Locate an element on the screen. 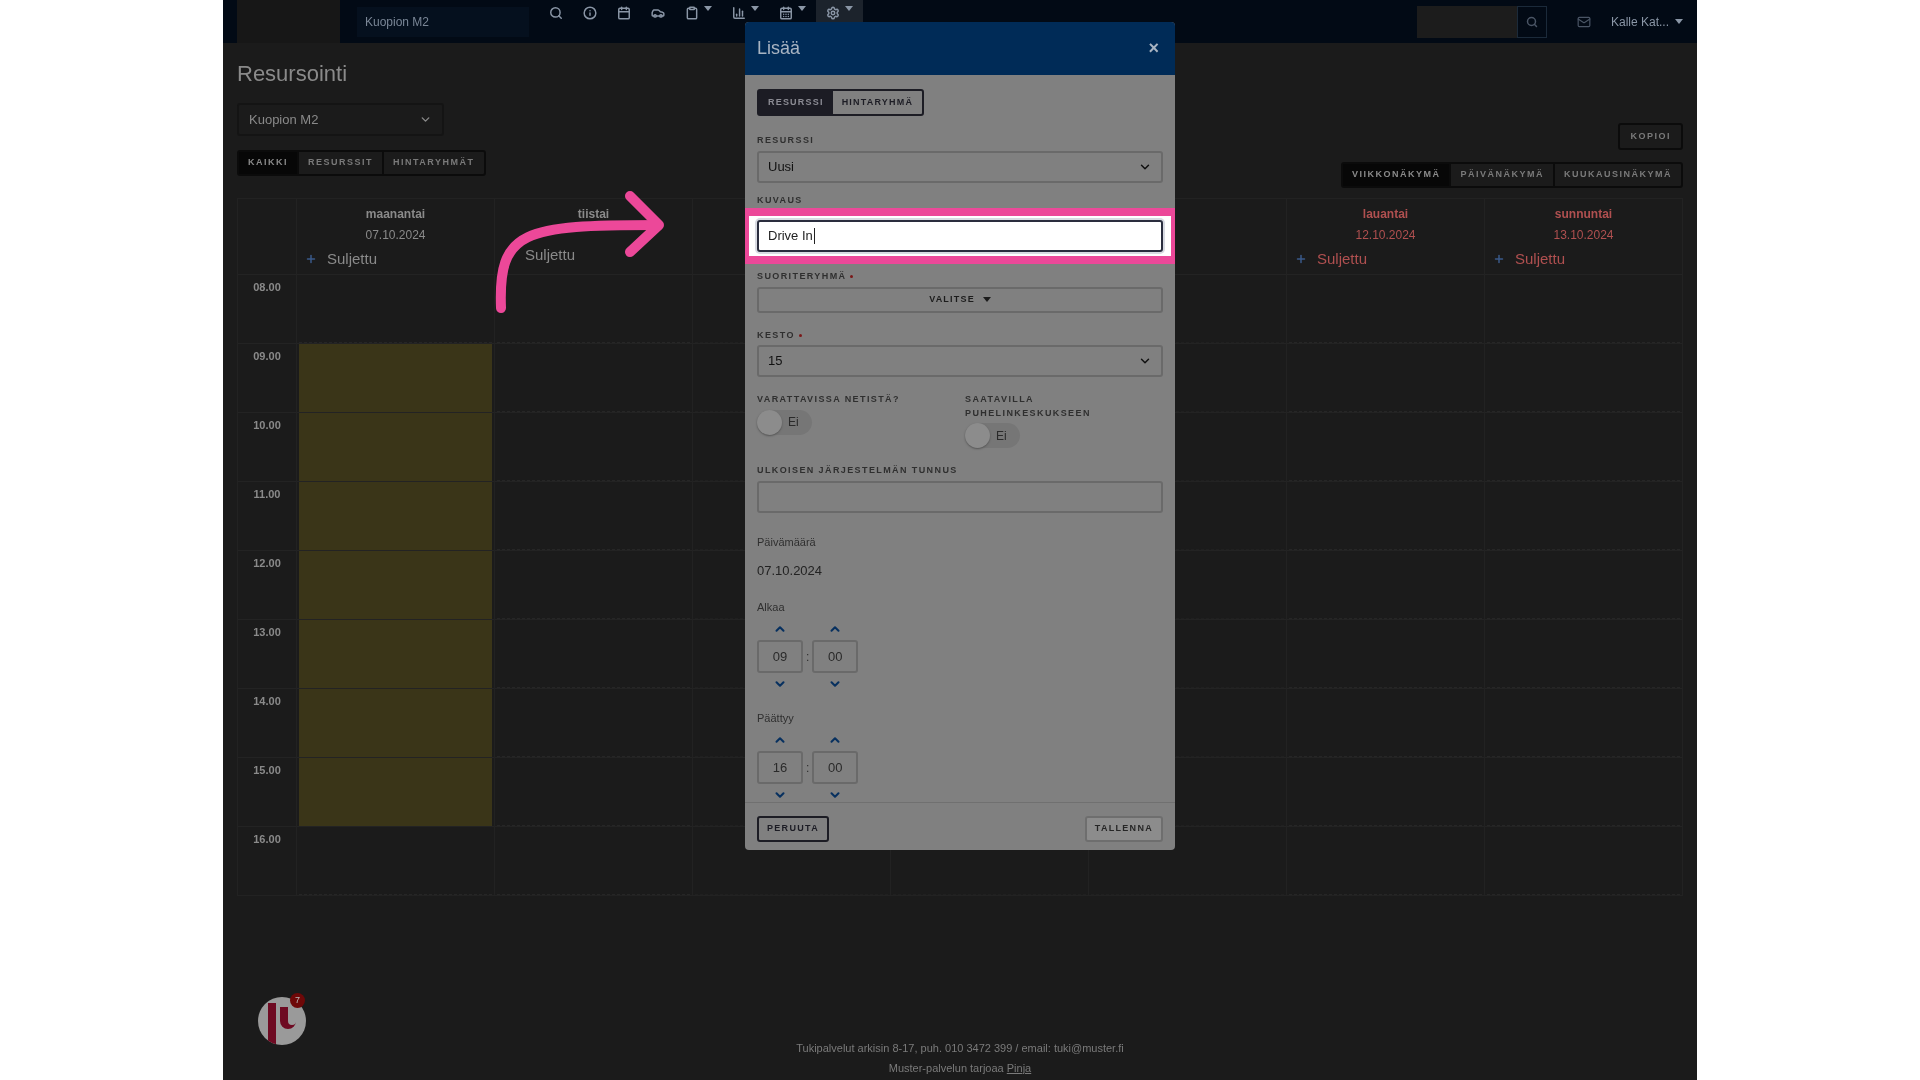 The image size is (1920, 1080). field-label: SAATAVILLA PUHELINKESKUKSEEN is located at coordinates (1028, 406).